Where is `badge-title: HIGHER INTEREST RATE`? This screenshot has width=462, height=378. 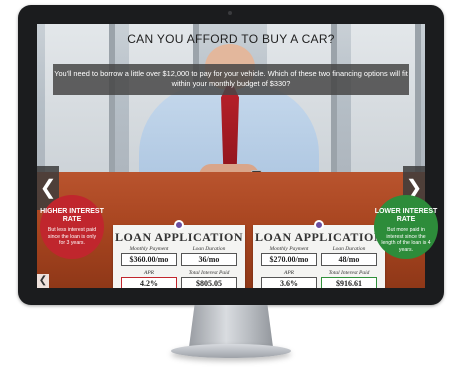
badge-title: HIGHER INTEREST RATE is located at coordinates (72, 215).